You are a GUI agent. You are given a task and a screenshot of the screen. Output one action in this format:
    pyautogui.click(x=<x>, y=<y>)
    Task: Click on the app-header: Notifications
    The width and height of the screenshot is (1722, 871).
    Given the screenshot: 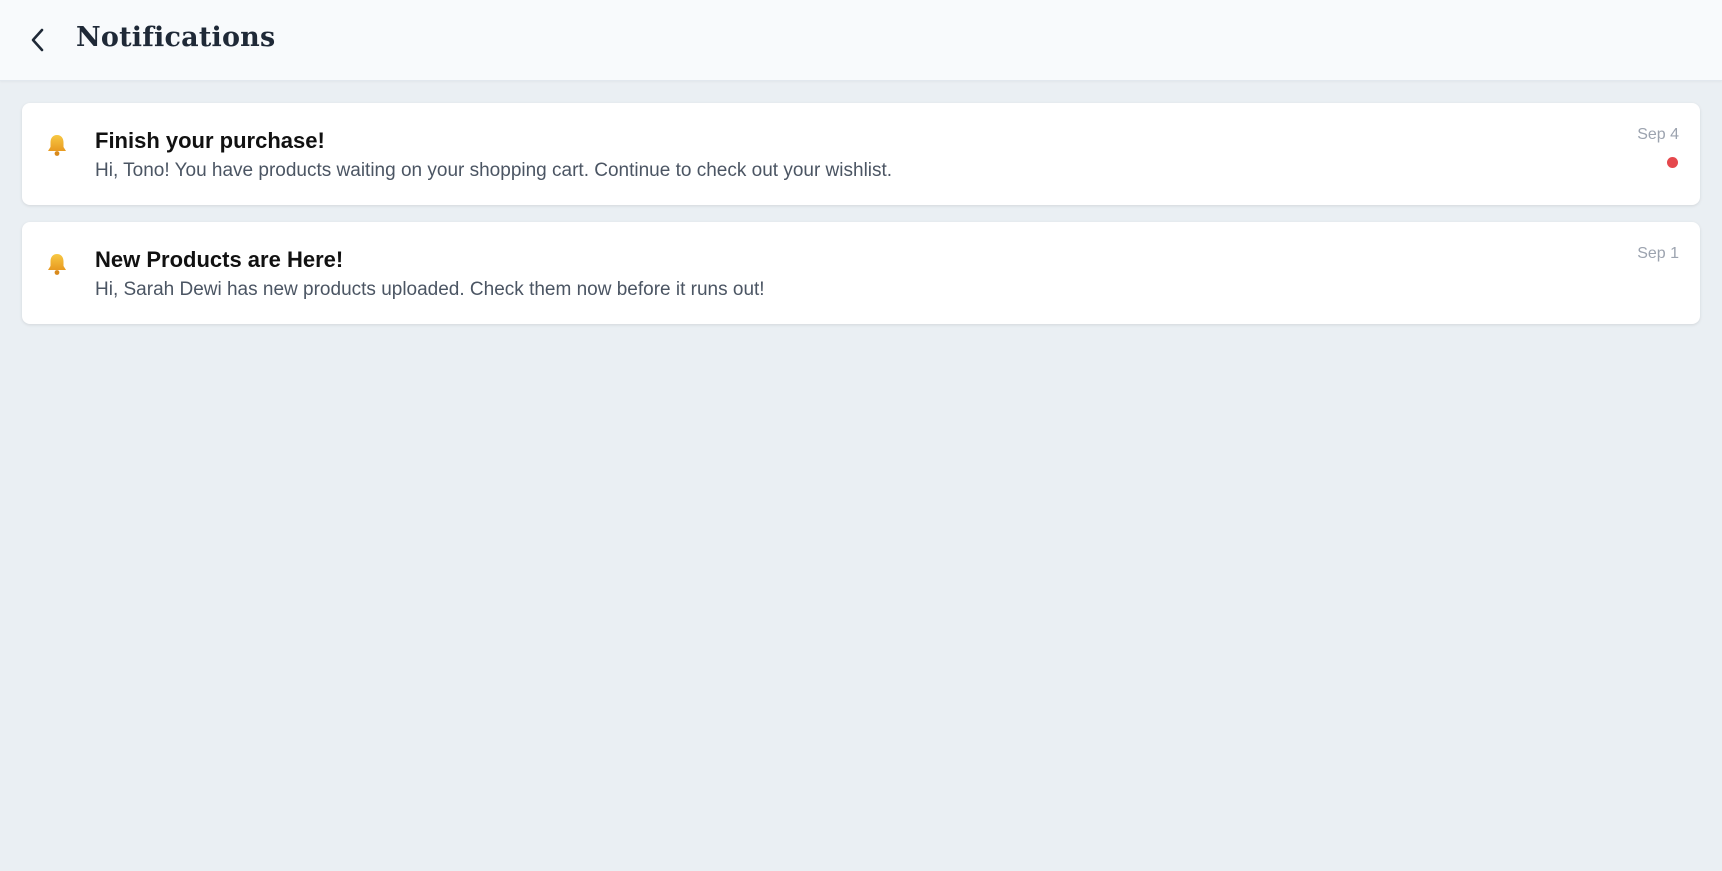 What is the action you would take?
    pyautogui.click(x=861, y=40)
    